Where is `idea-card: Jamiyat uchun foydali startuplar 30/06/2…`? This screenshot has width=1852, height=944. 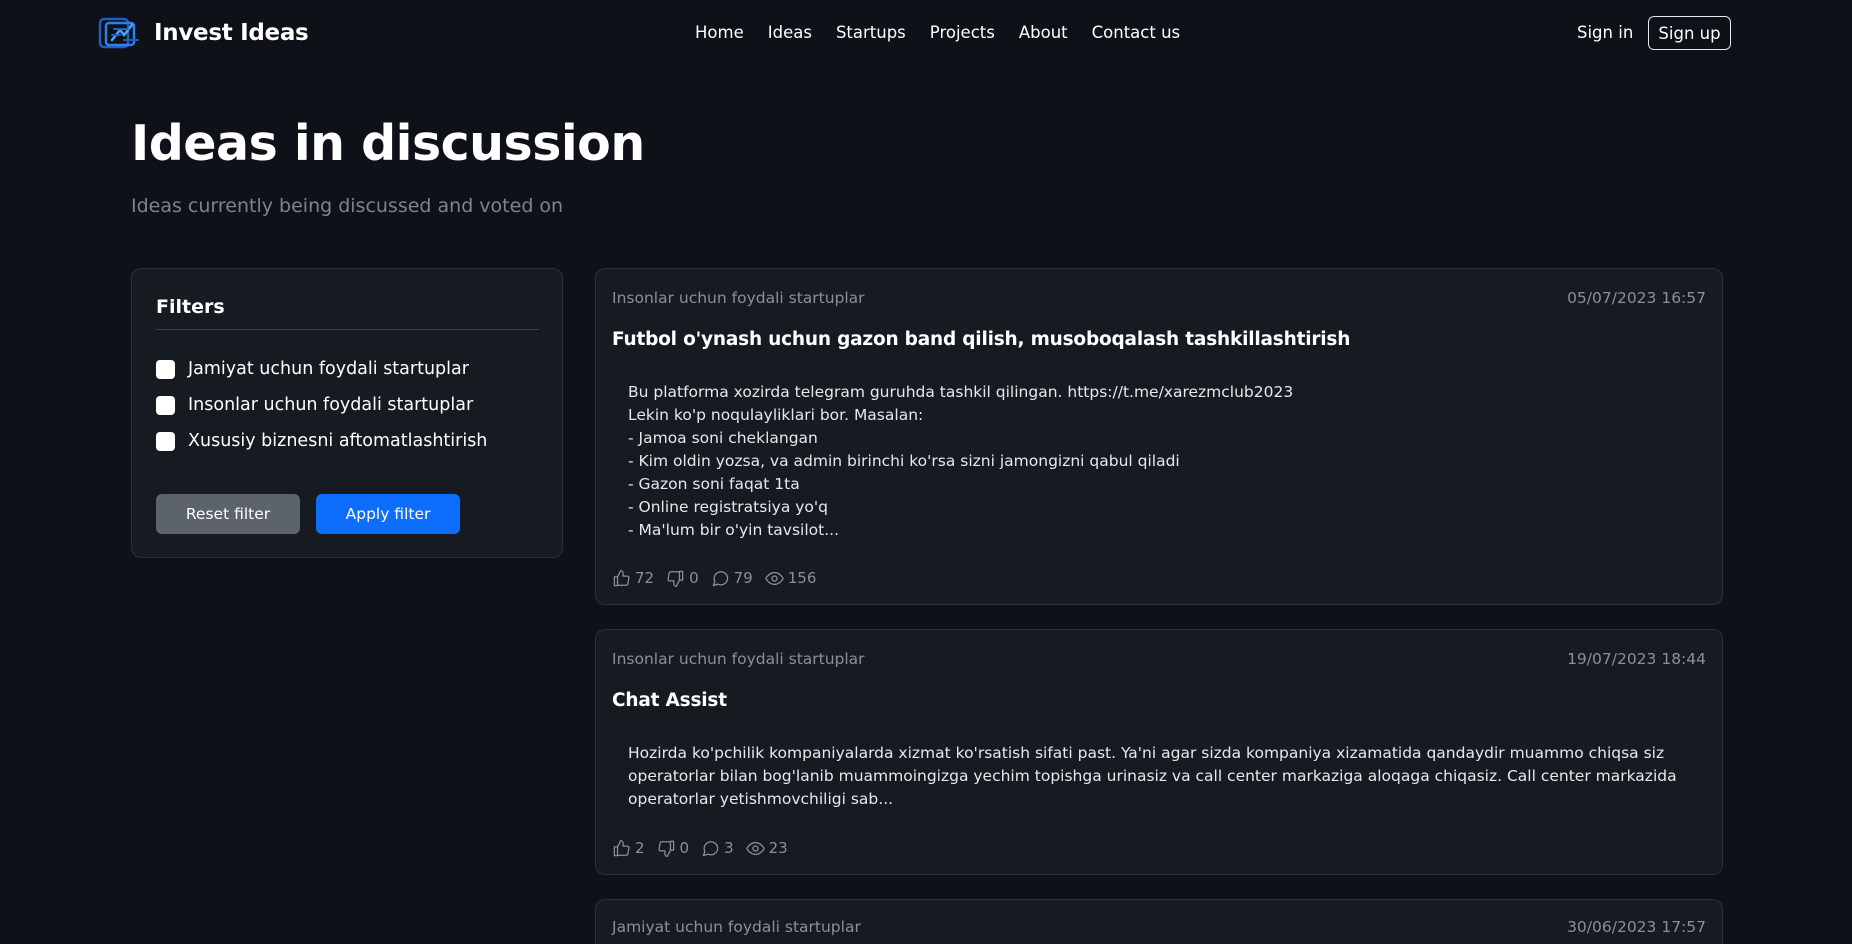 idea-card: Jamiyat uchun foydali startuplar 30/06/2… is located at coordinates (1159, 921).